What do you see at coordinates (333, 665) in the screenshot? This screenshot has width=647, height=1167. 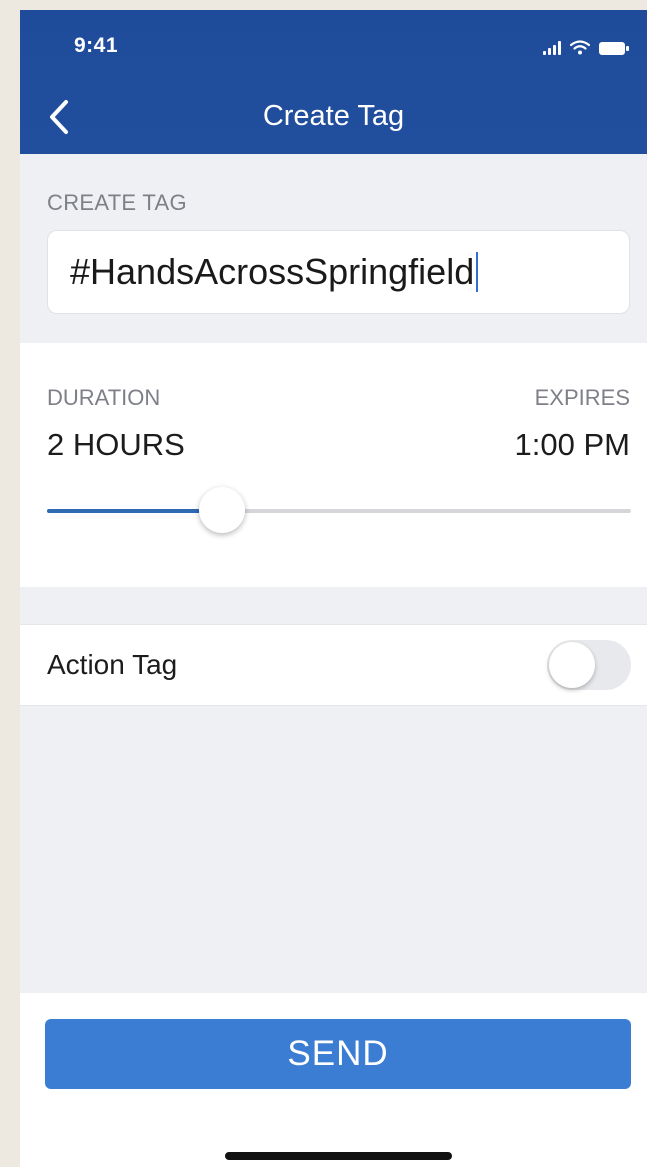 I see `action-tag-row: Action Tag` at bounding box center [333, 665].